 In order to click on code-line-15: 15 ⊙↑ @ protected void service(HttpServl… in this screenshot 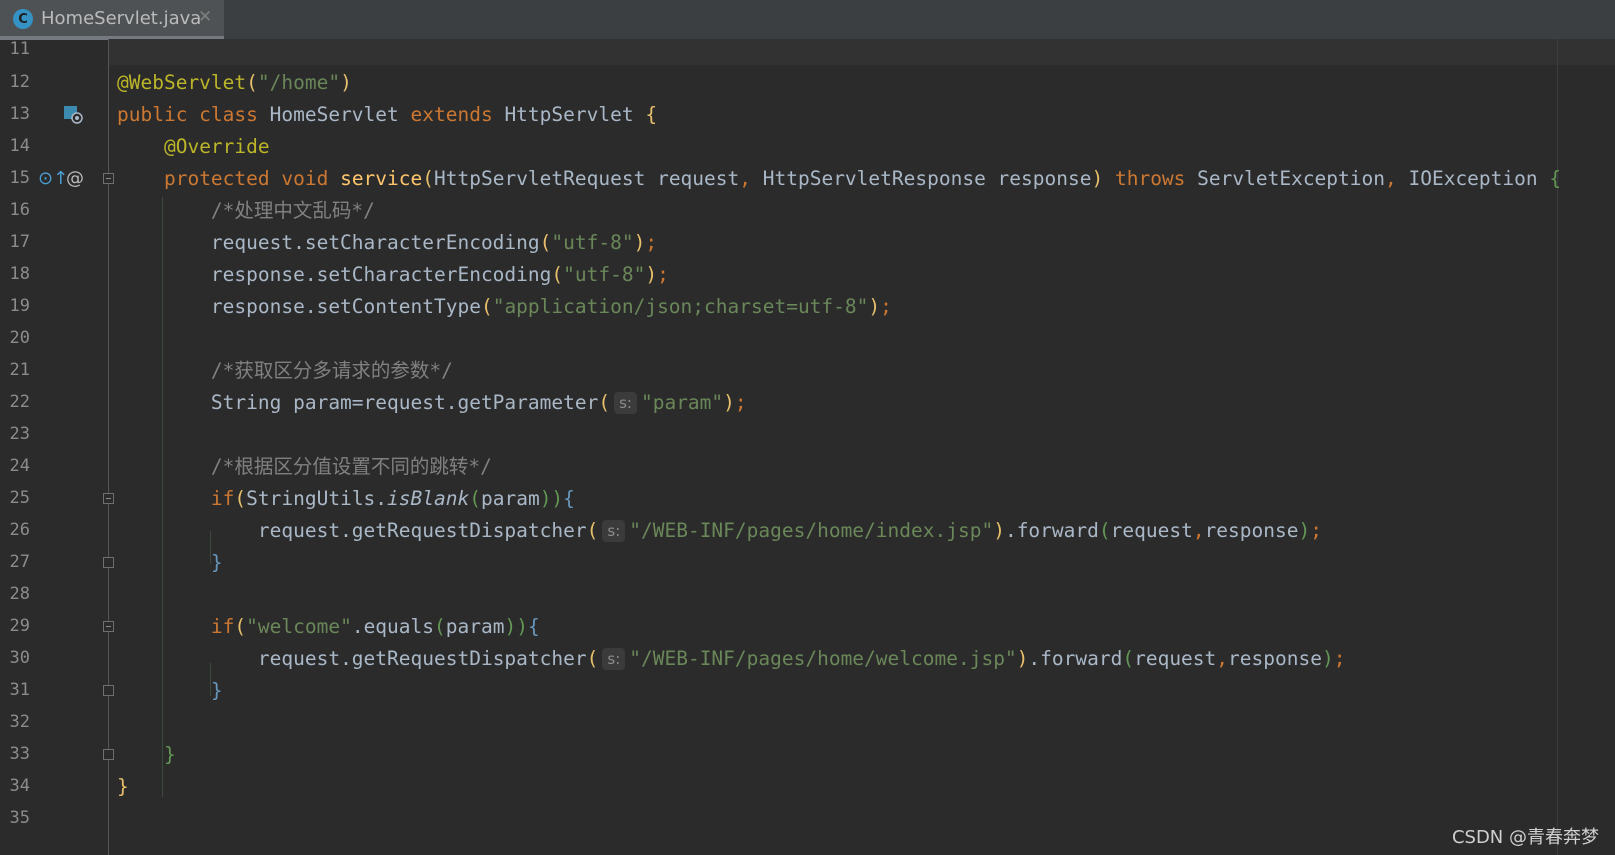, I will do `click(807, 178)`.